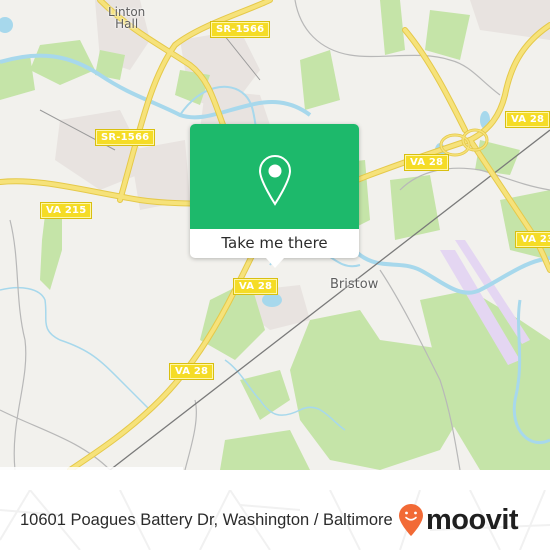  I want to click on moovit-logo: moovit, so click(458, 520).